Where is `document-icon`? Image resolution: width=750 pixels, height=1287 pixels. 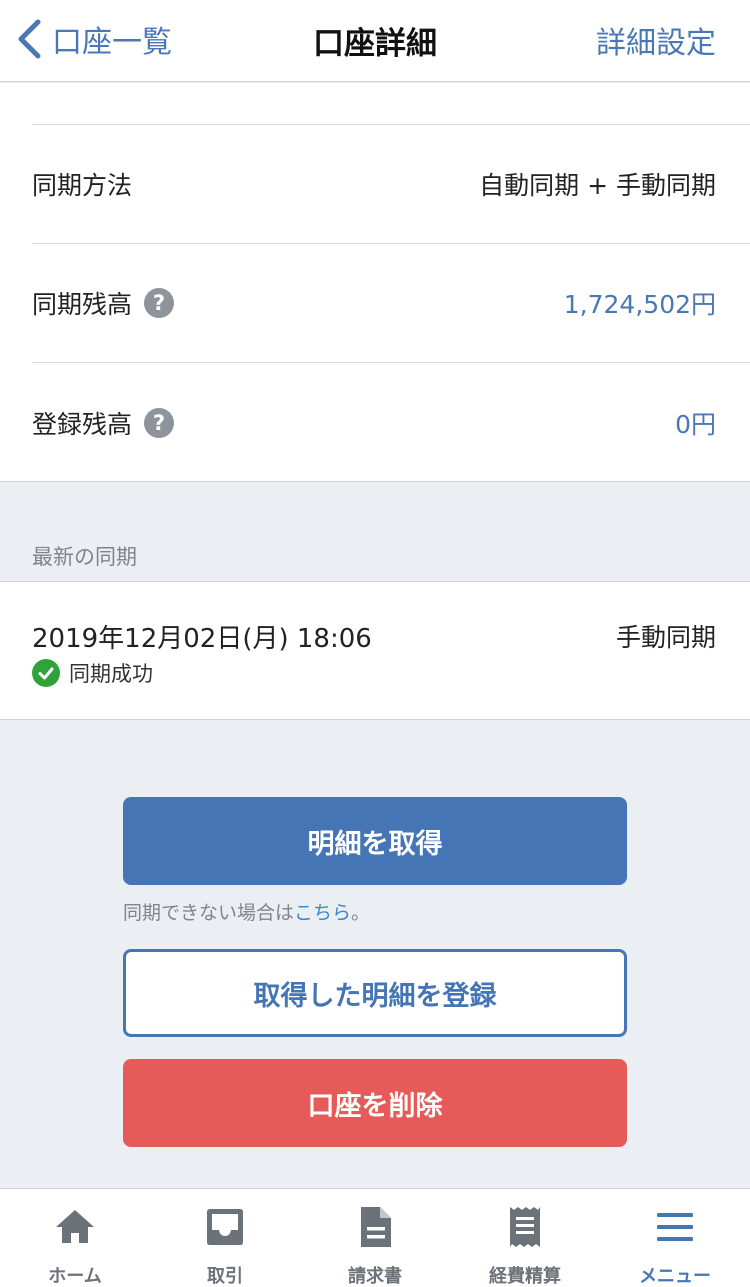
document-icon is located at coordinates (376, 1227).